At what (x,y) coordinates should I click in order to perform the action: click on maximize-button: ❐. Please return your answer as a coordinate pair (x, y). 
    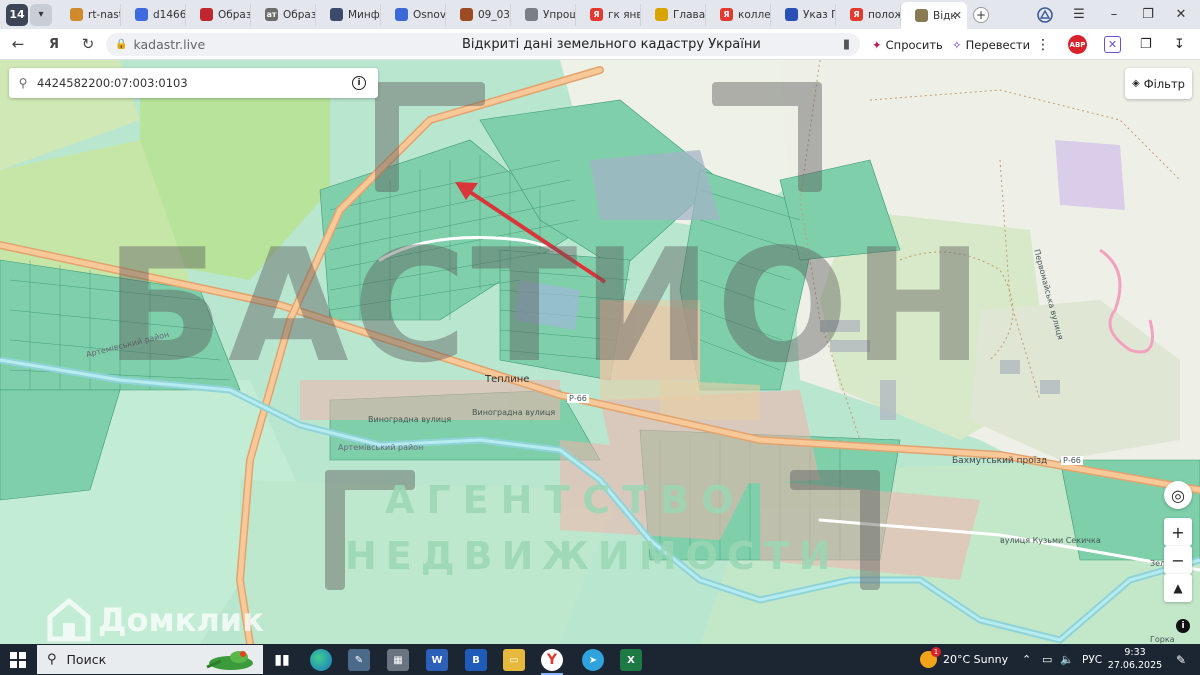
    Looking at the image, I should click on (1148, 14).